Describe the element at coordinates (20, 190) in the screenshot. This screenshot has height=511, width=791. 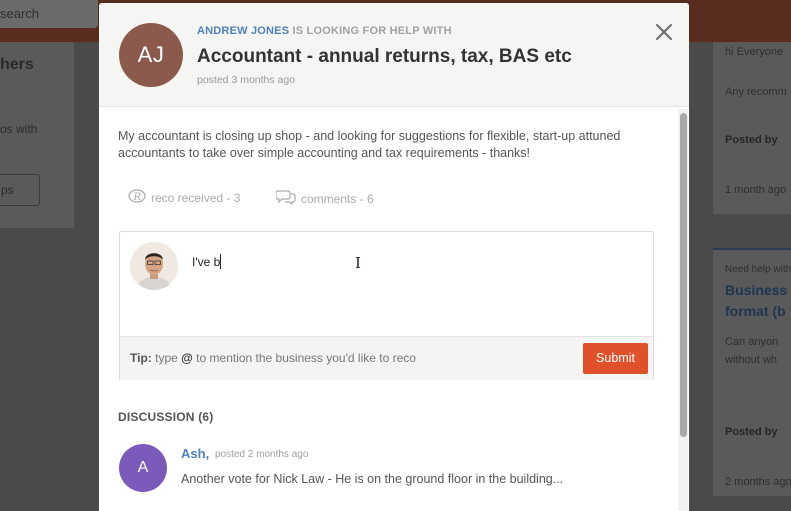
I see `background-left-button: ps` at that location.